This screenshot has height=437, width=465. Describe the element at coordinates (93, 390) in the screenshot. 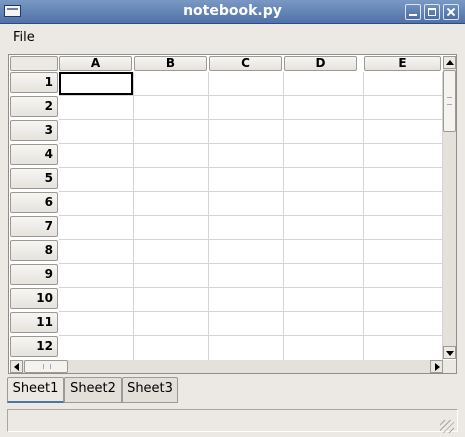

I see `tab-sheet2: Sheet2` at that location.